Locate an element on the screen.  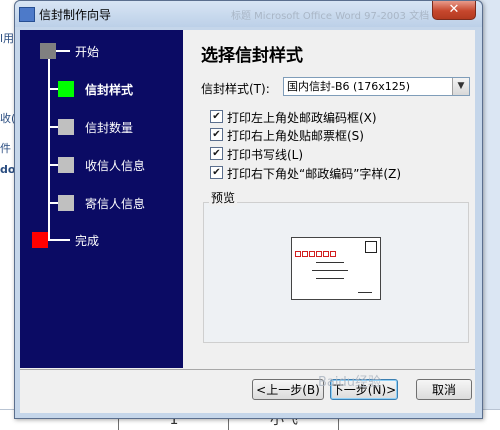
checkbox-label: 打印右上角处贴邮票框(S) is located at coordinates (295, 136).